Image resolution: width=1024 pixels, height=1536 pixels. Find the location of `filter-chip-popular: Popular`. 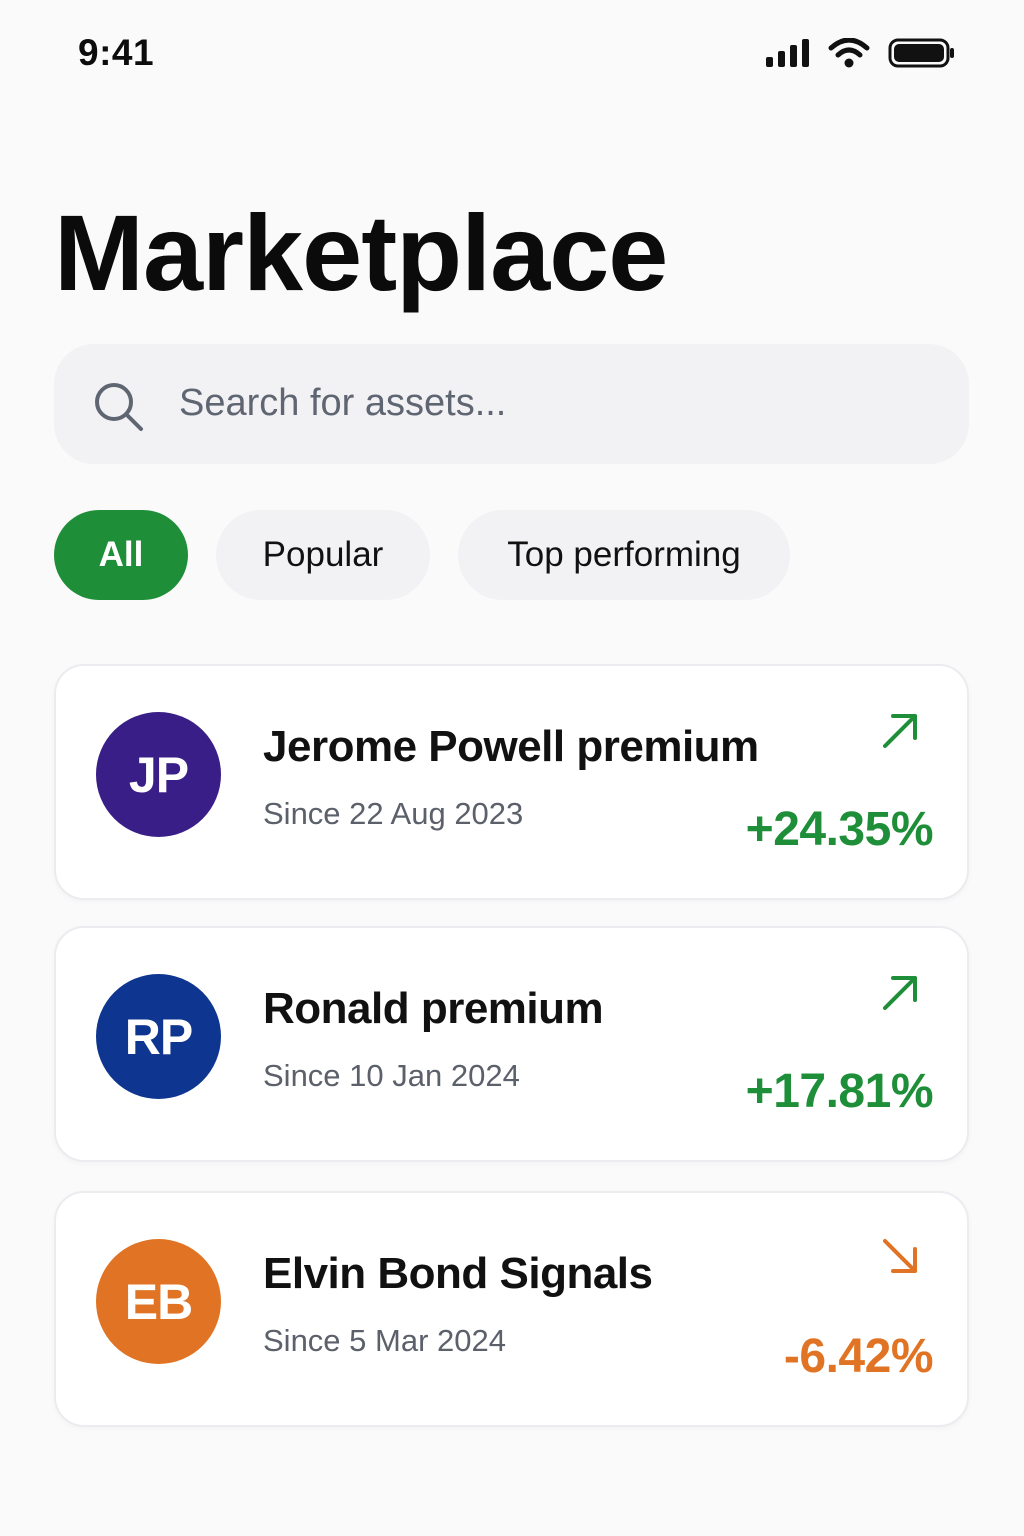

filter-chip-popular: Popular is located at coordinates (323, 555).